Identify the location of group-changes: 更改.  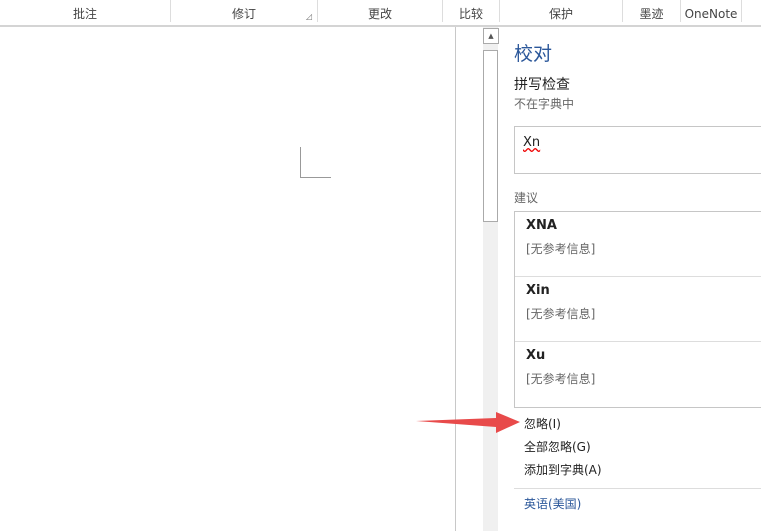
(380, 11).